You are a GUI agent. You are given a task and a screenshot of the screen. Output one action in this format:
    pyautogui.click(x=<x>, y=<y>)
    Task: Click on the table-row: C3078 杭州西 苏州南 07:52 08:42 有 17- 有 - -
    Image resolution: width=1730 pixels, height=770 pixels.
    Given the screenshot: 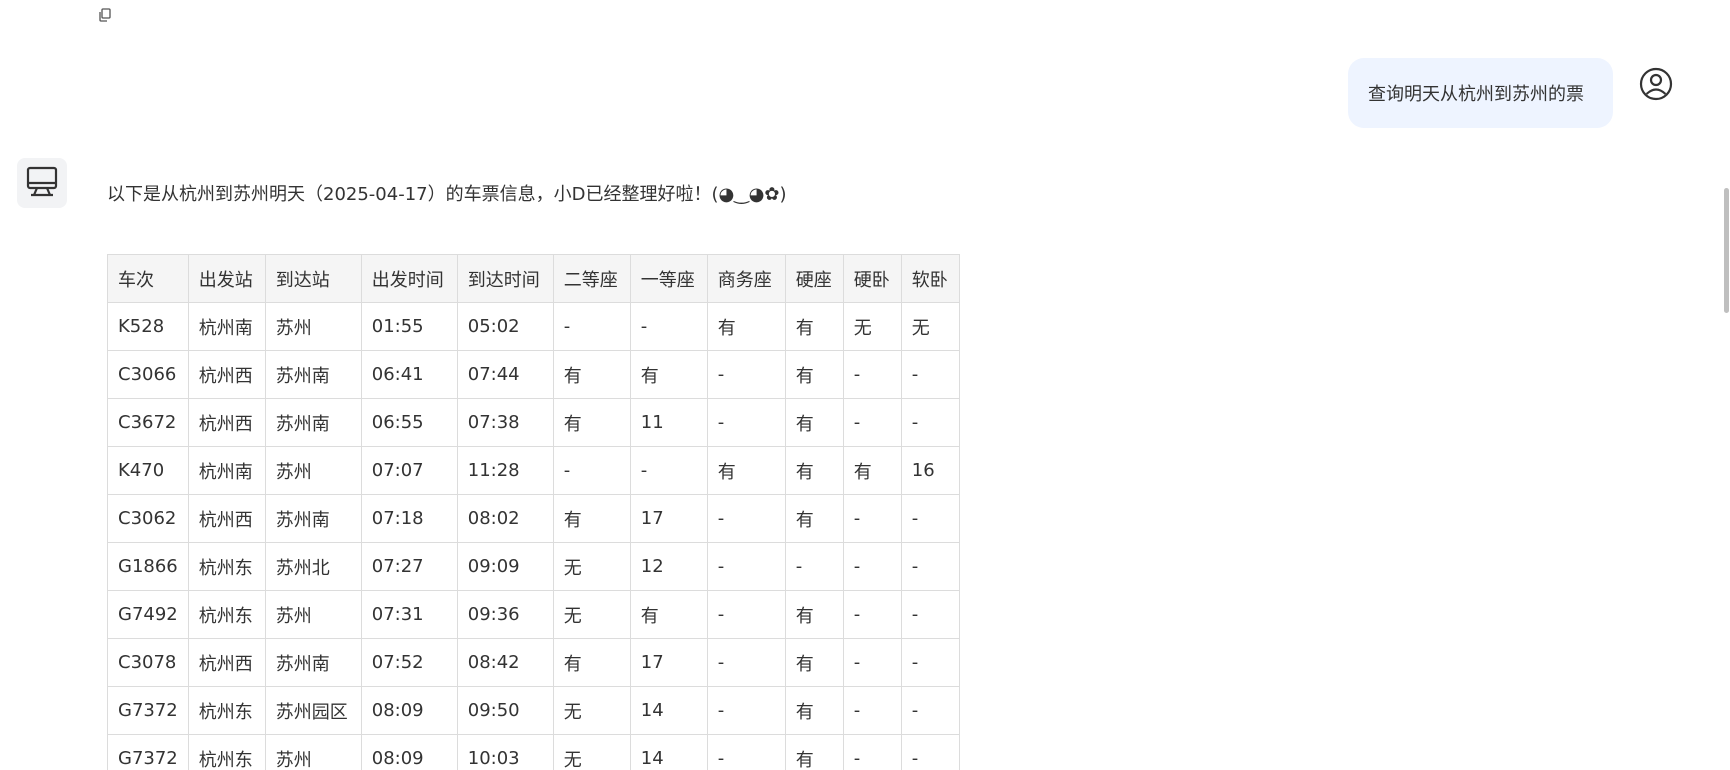 What is the action you would take?
    pyautogui.click(x=533, y=662)
    